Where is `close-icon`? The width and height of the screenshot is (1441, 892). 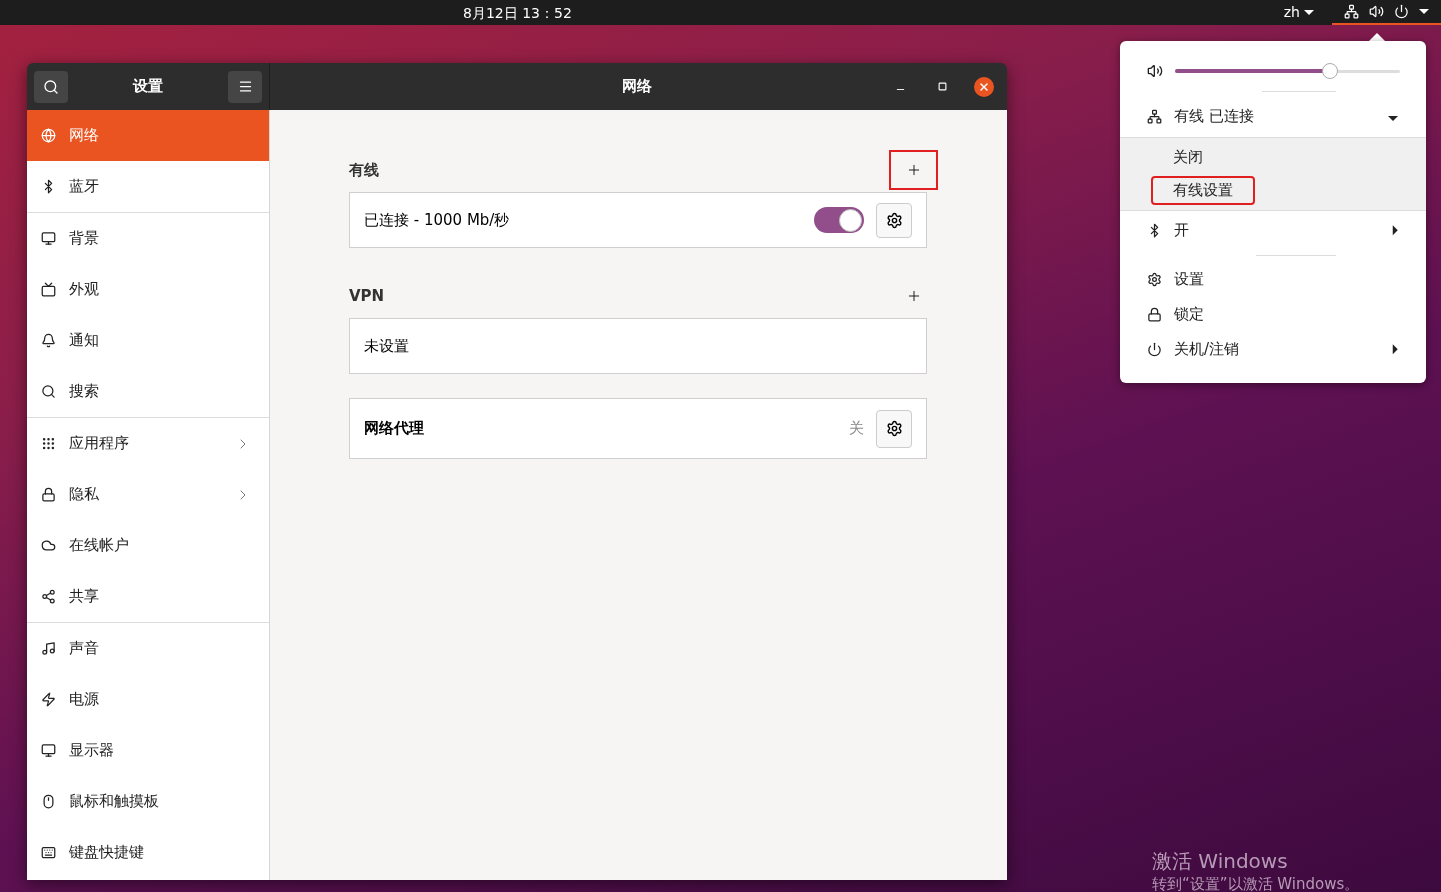
close-icon is located at coordinates (984, 86).